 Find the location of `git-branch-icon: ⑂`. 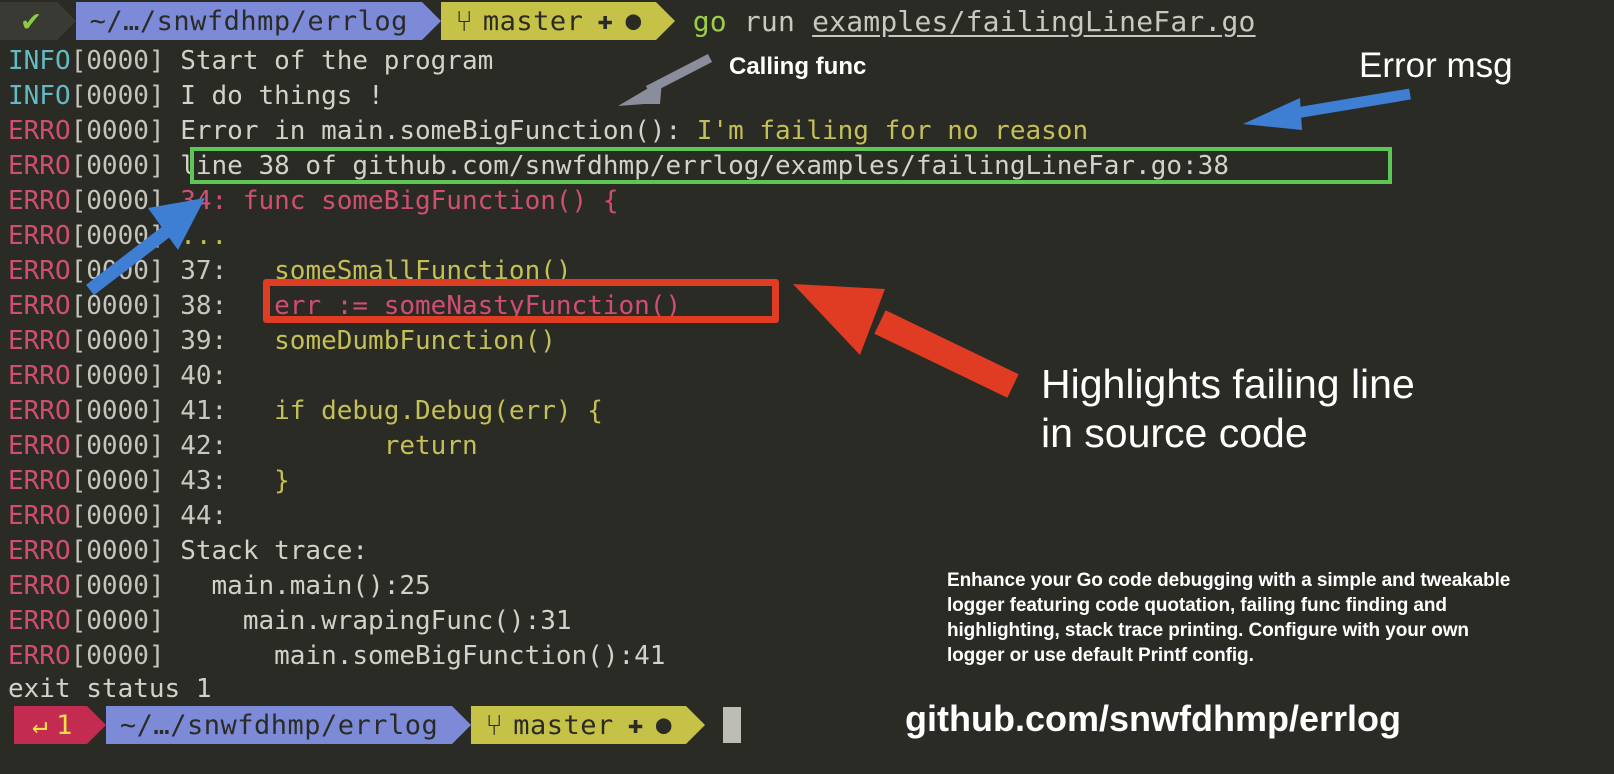

git-branch-icon: ⑂ is located at coordinates (463, 21).